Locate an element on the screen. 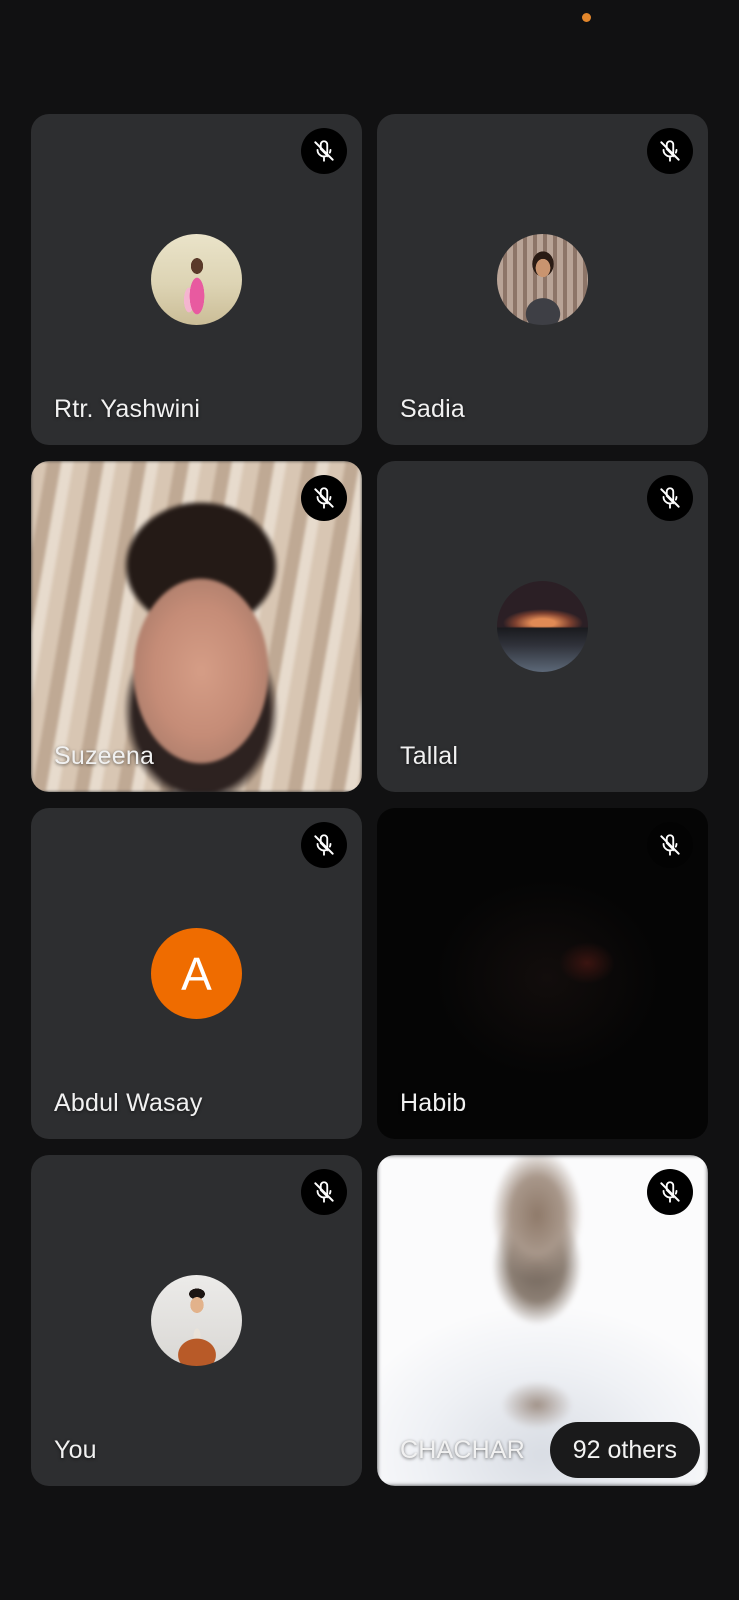  participant-tile: Suzeena is located at coordinates (196, 626).